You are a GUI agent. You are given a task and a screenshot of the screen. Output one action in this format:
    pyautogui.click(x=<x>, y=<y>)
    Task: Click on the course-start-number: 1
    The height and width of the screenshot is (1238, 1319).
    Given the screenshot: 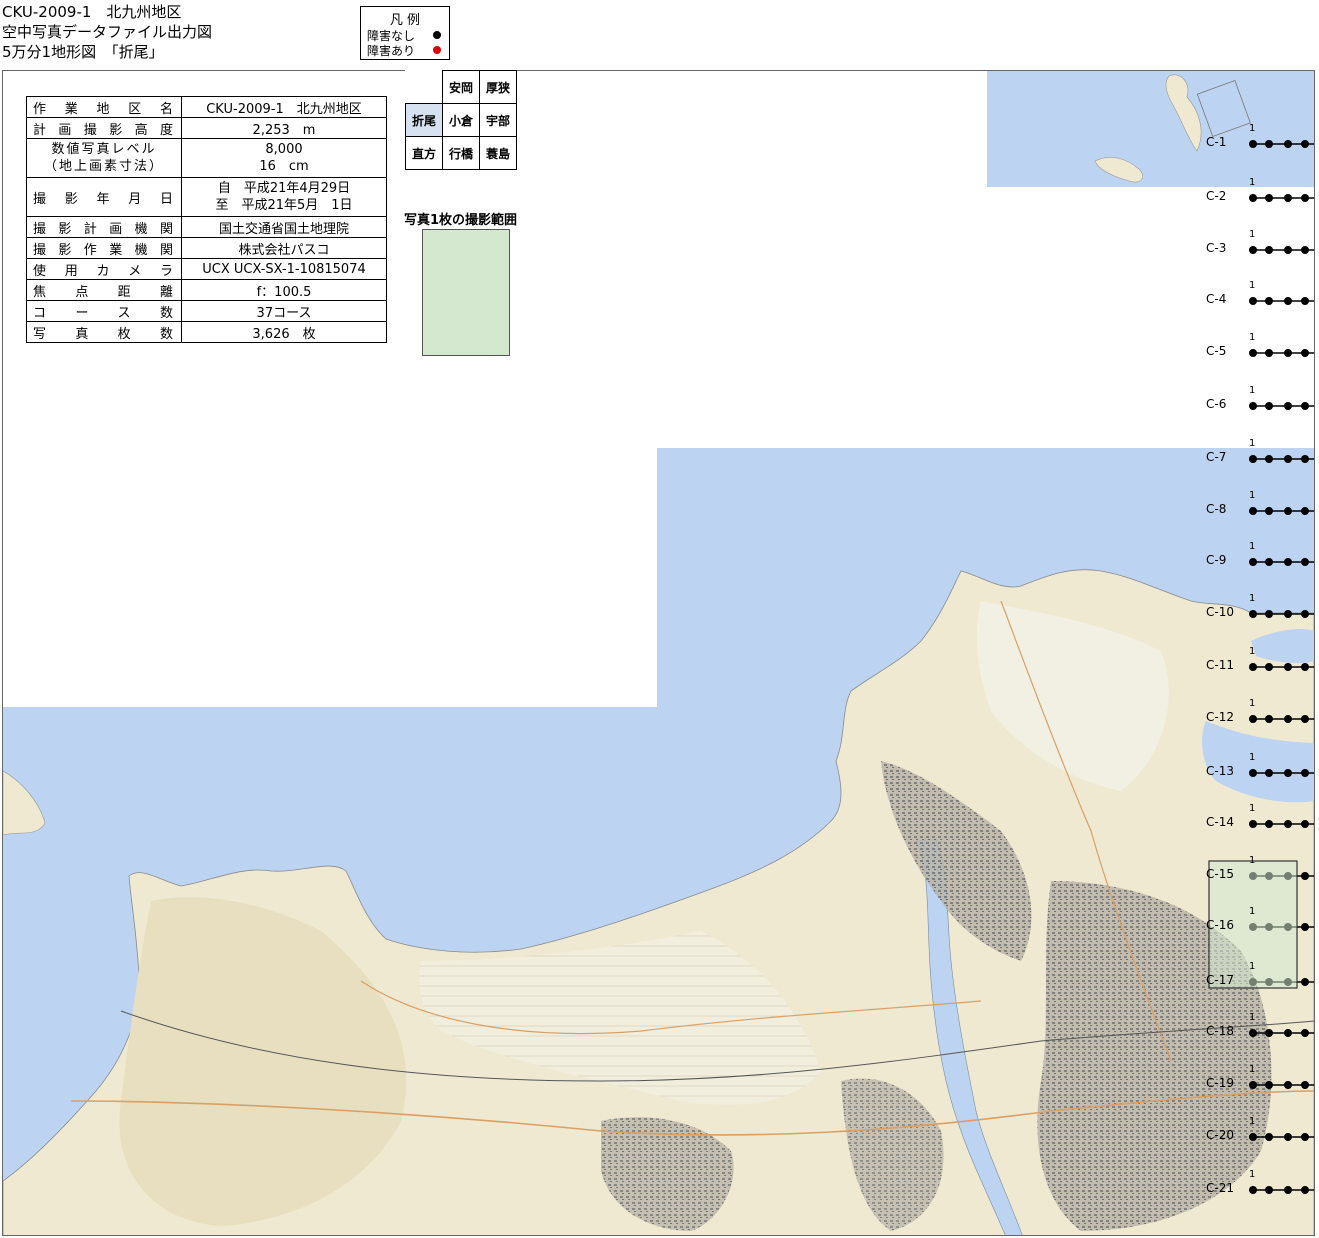 What is the action you would take?
    pyautogui.click(x=1252, y=495)
    